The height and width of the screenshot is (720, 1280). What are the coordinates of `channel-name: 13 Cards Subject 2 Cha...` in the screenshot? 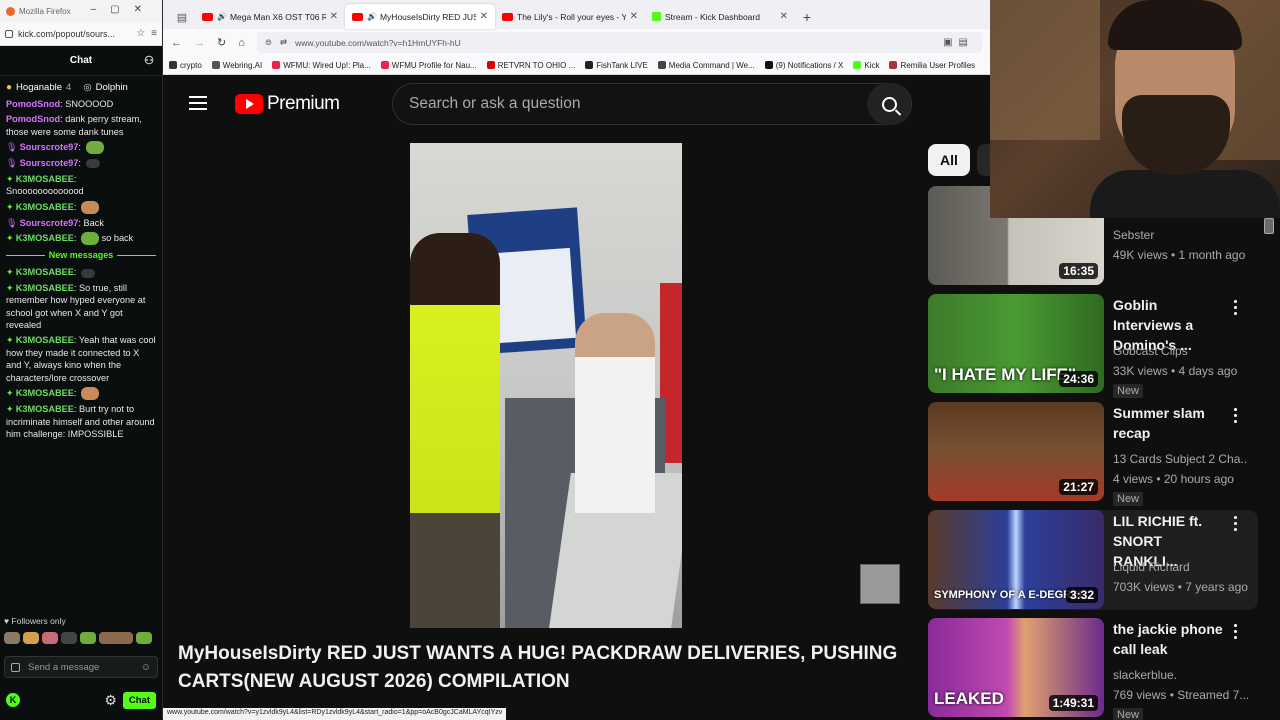 It's located at (1180, 459).